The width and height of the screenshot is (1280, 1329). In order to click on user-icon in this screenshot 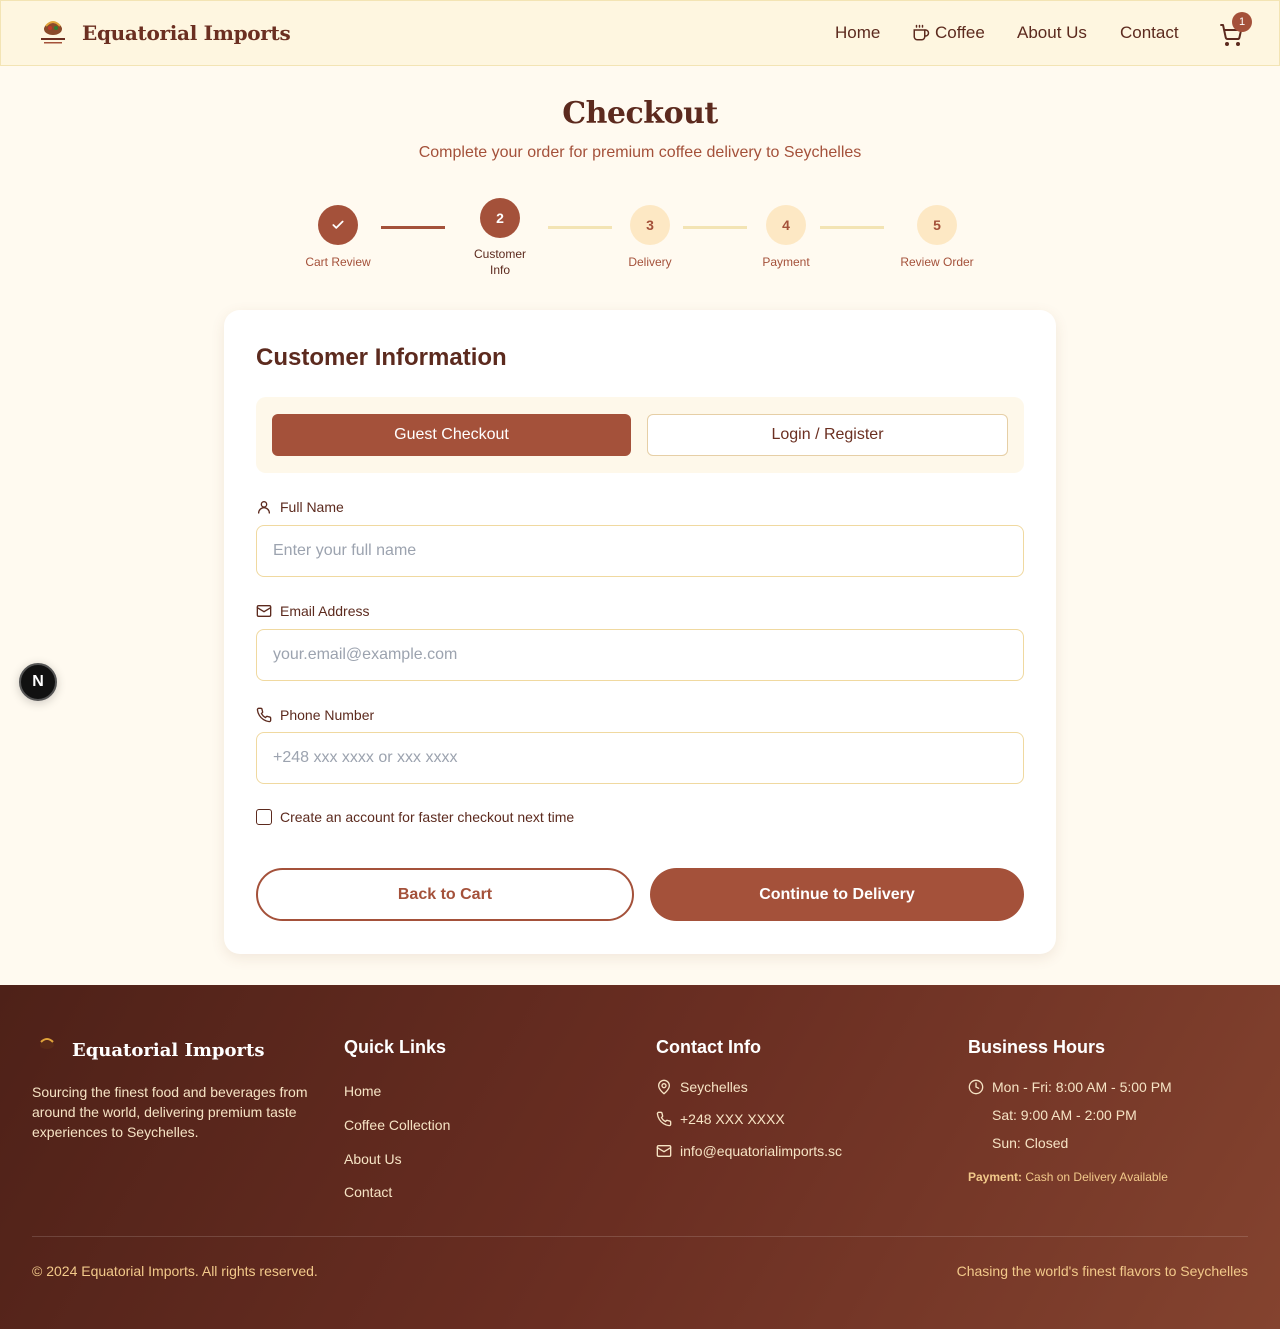, I will do `click(264, 507)`.